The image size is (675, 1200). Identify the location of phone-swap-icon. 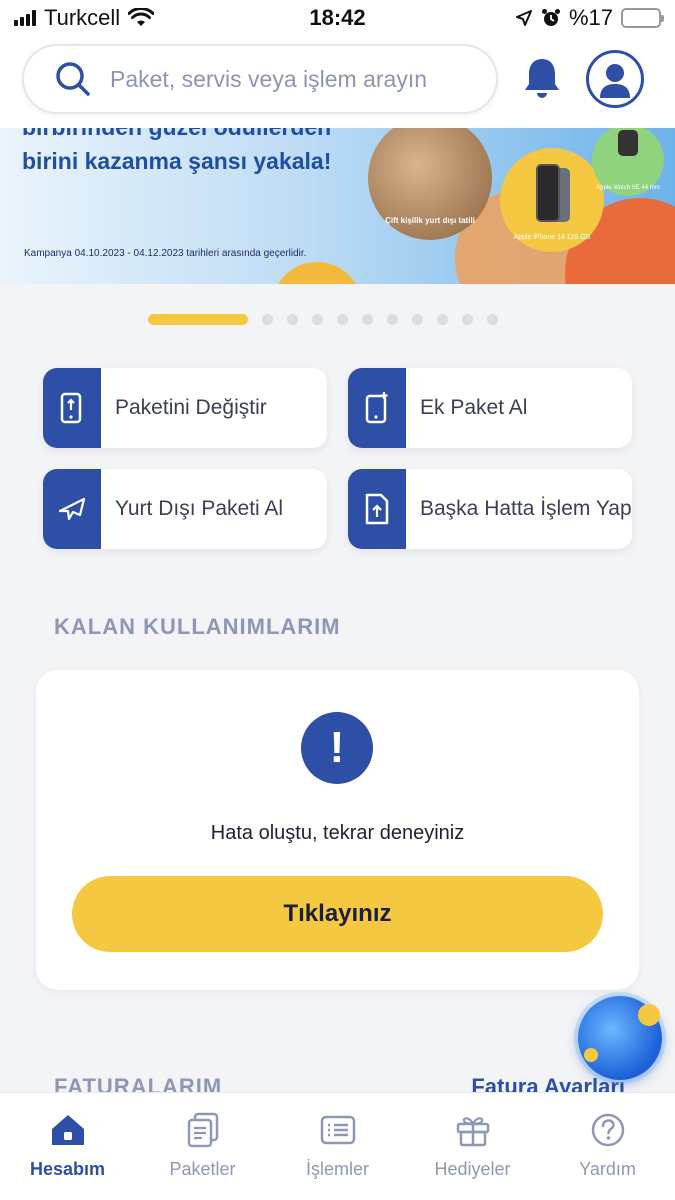
(71, 408).